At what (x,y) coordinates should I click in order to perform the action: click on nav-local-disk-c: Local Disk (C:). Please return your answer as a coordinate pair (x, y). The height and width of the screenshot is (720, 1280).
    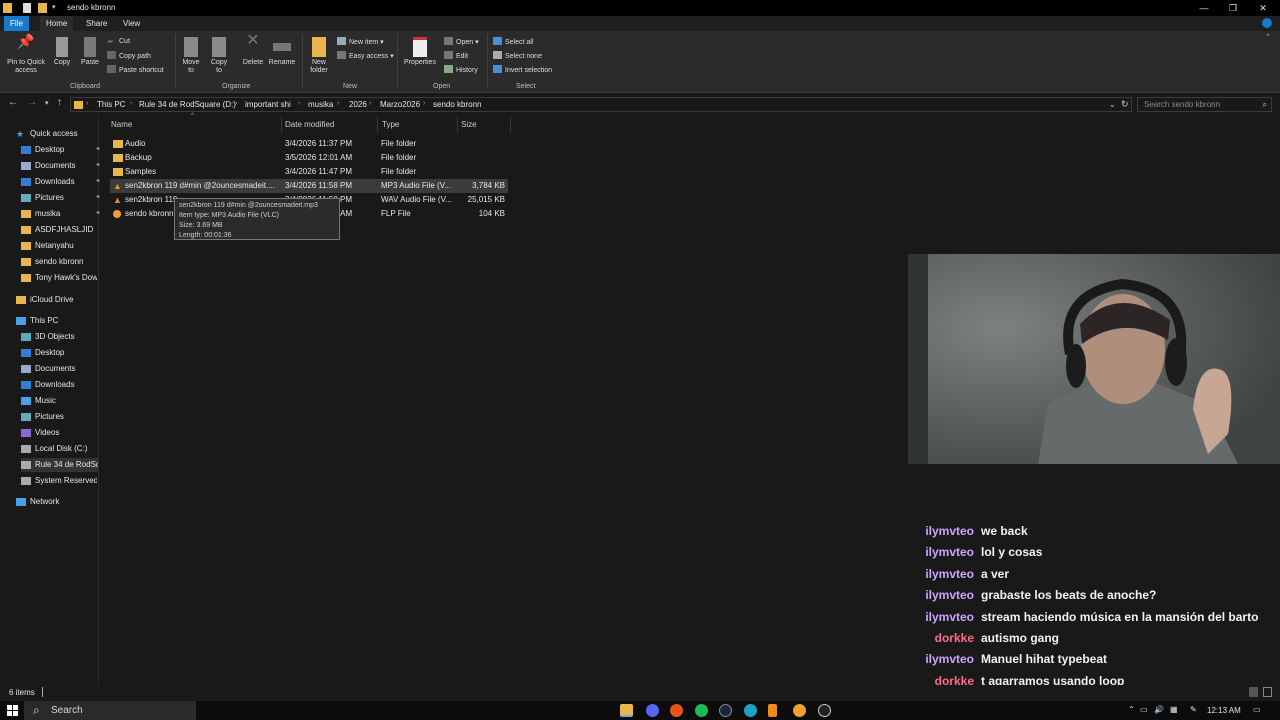
    Looking at the image, I should click on (59, 449).